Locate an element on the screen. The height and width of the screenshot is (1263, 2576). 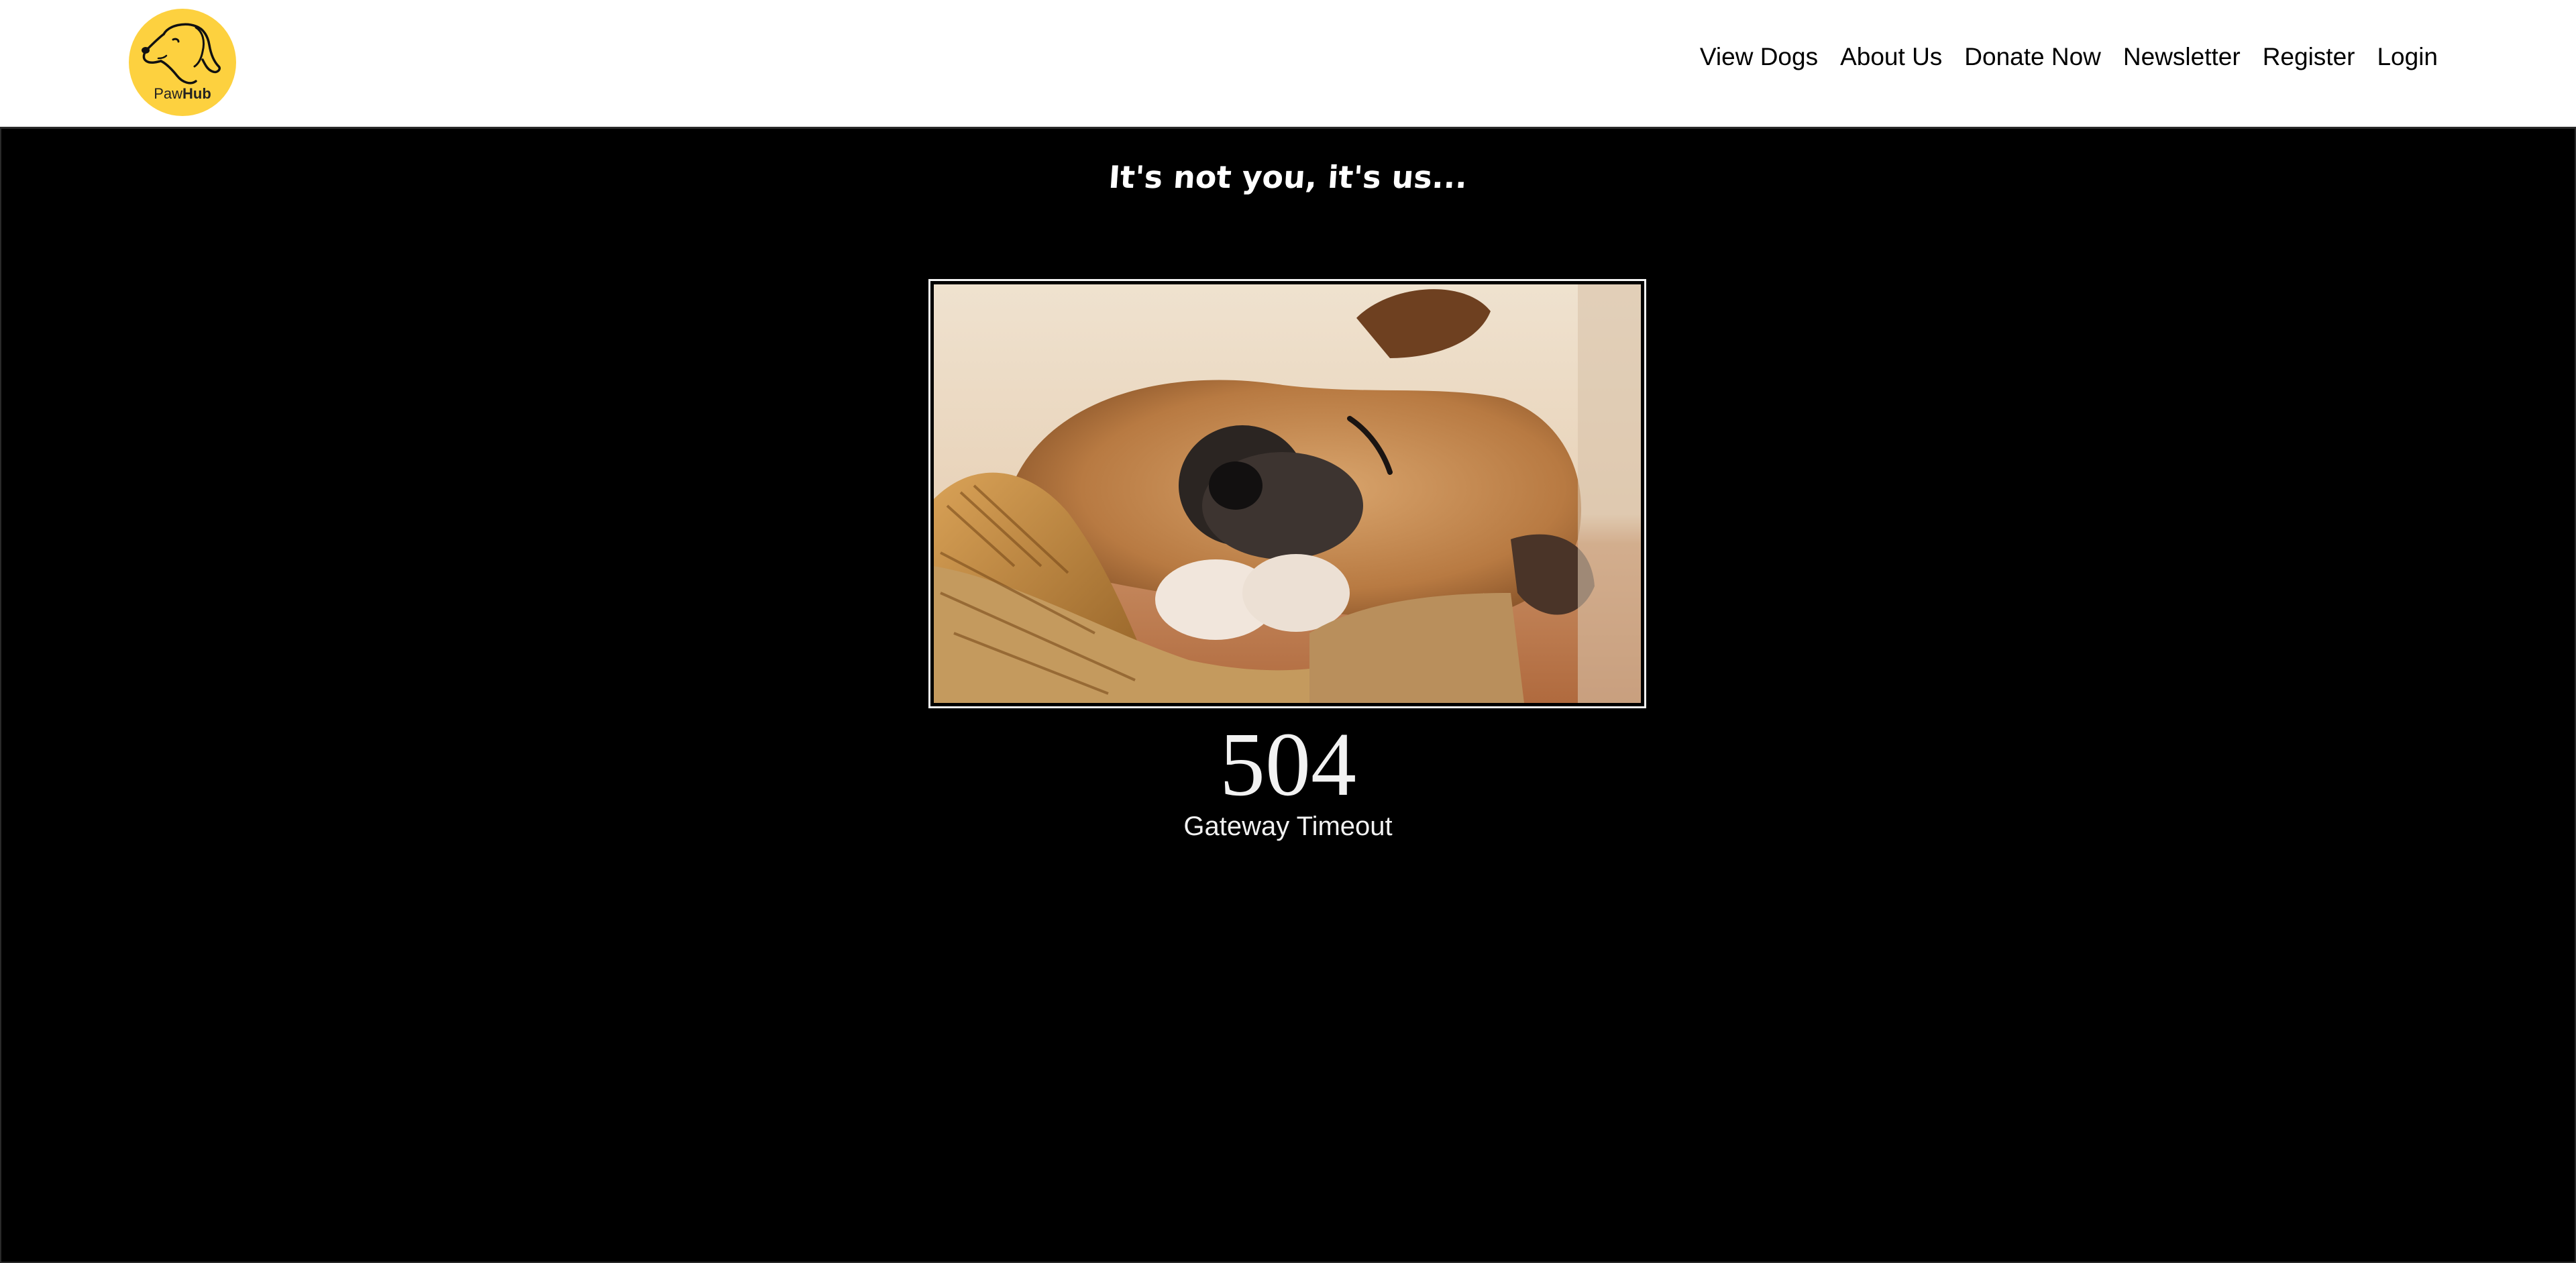
error-code: 504 is located at coordinates (1288, 764).